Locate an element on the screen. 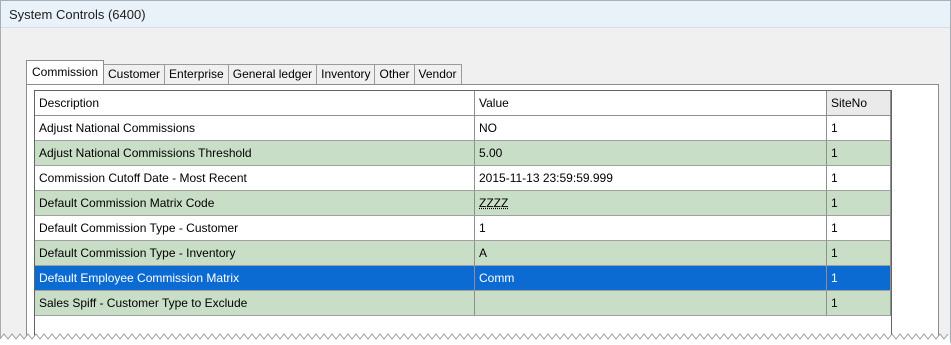  value-cell: A is located at coordinates (651, 253).